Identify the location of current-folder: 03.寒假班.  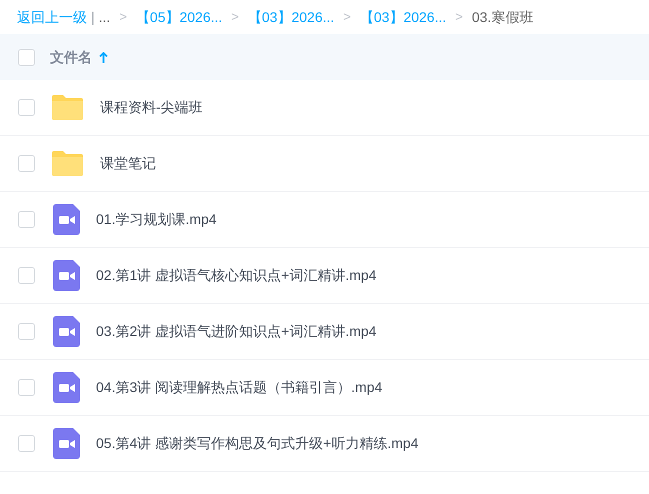
(503, 17).